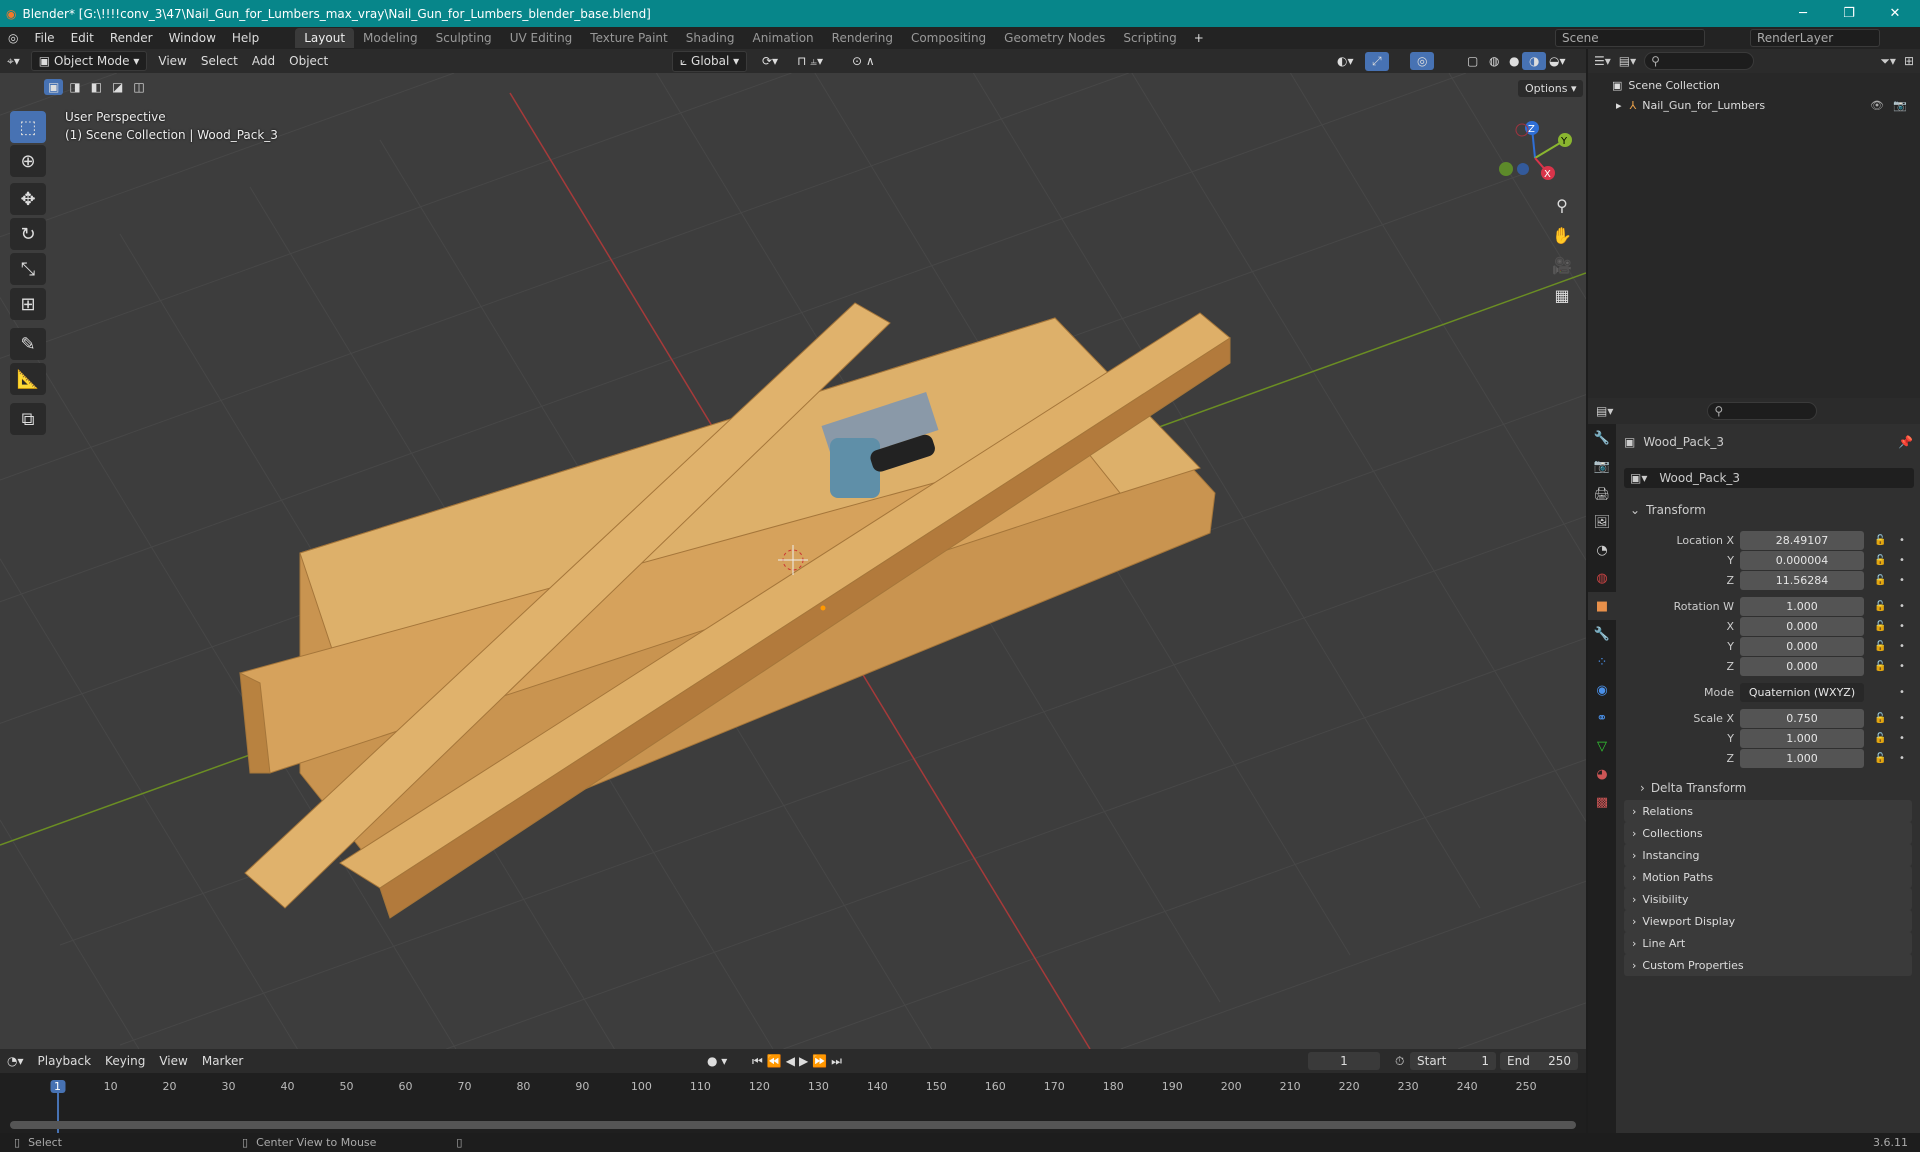 This screenshot has width=1920, height=1152. Describe the element at coordinates (1768, 899) in the screenshot. I see `panel-visibility: › Visibility` at that location.